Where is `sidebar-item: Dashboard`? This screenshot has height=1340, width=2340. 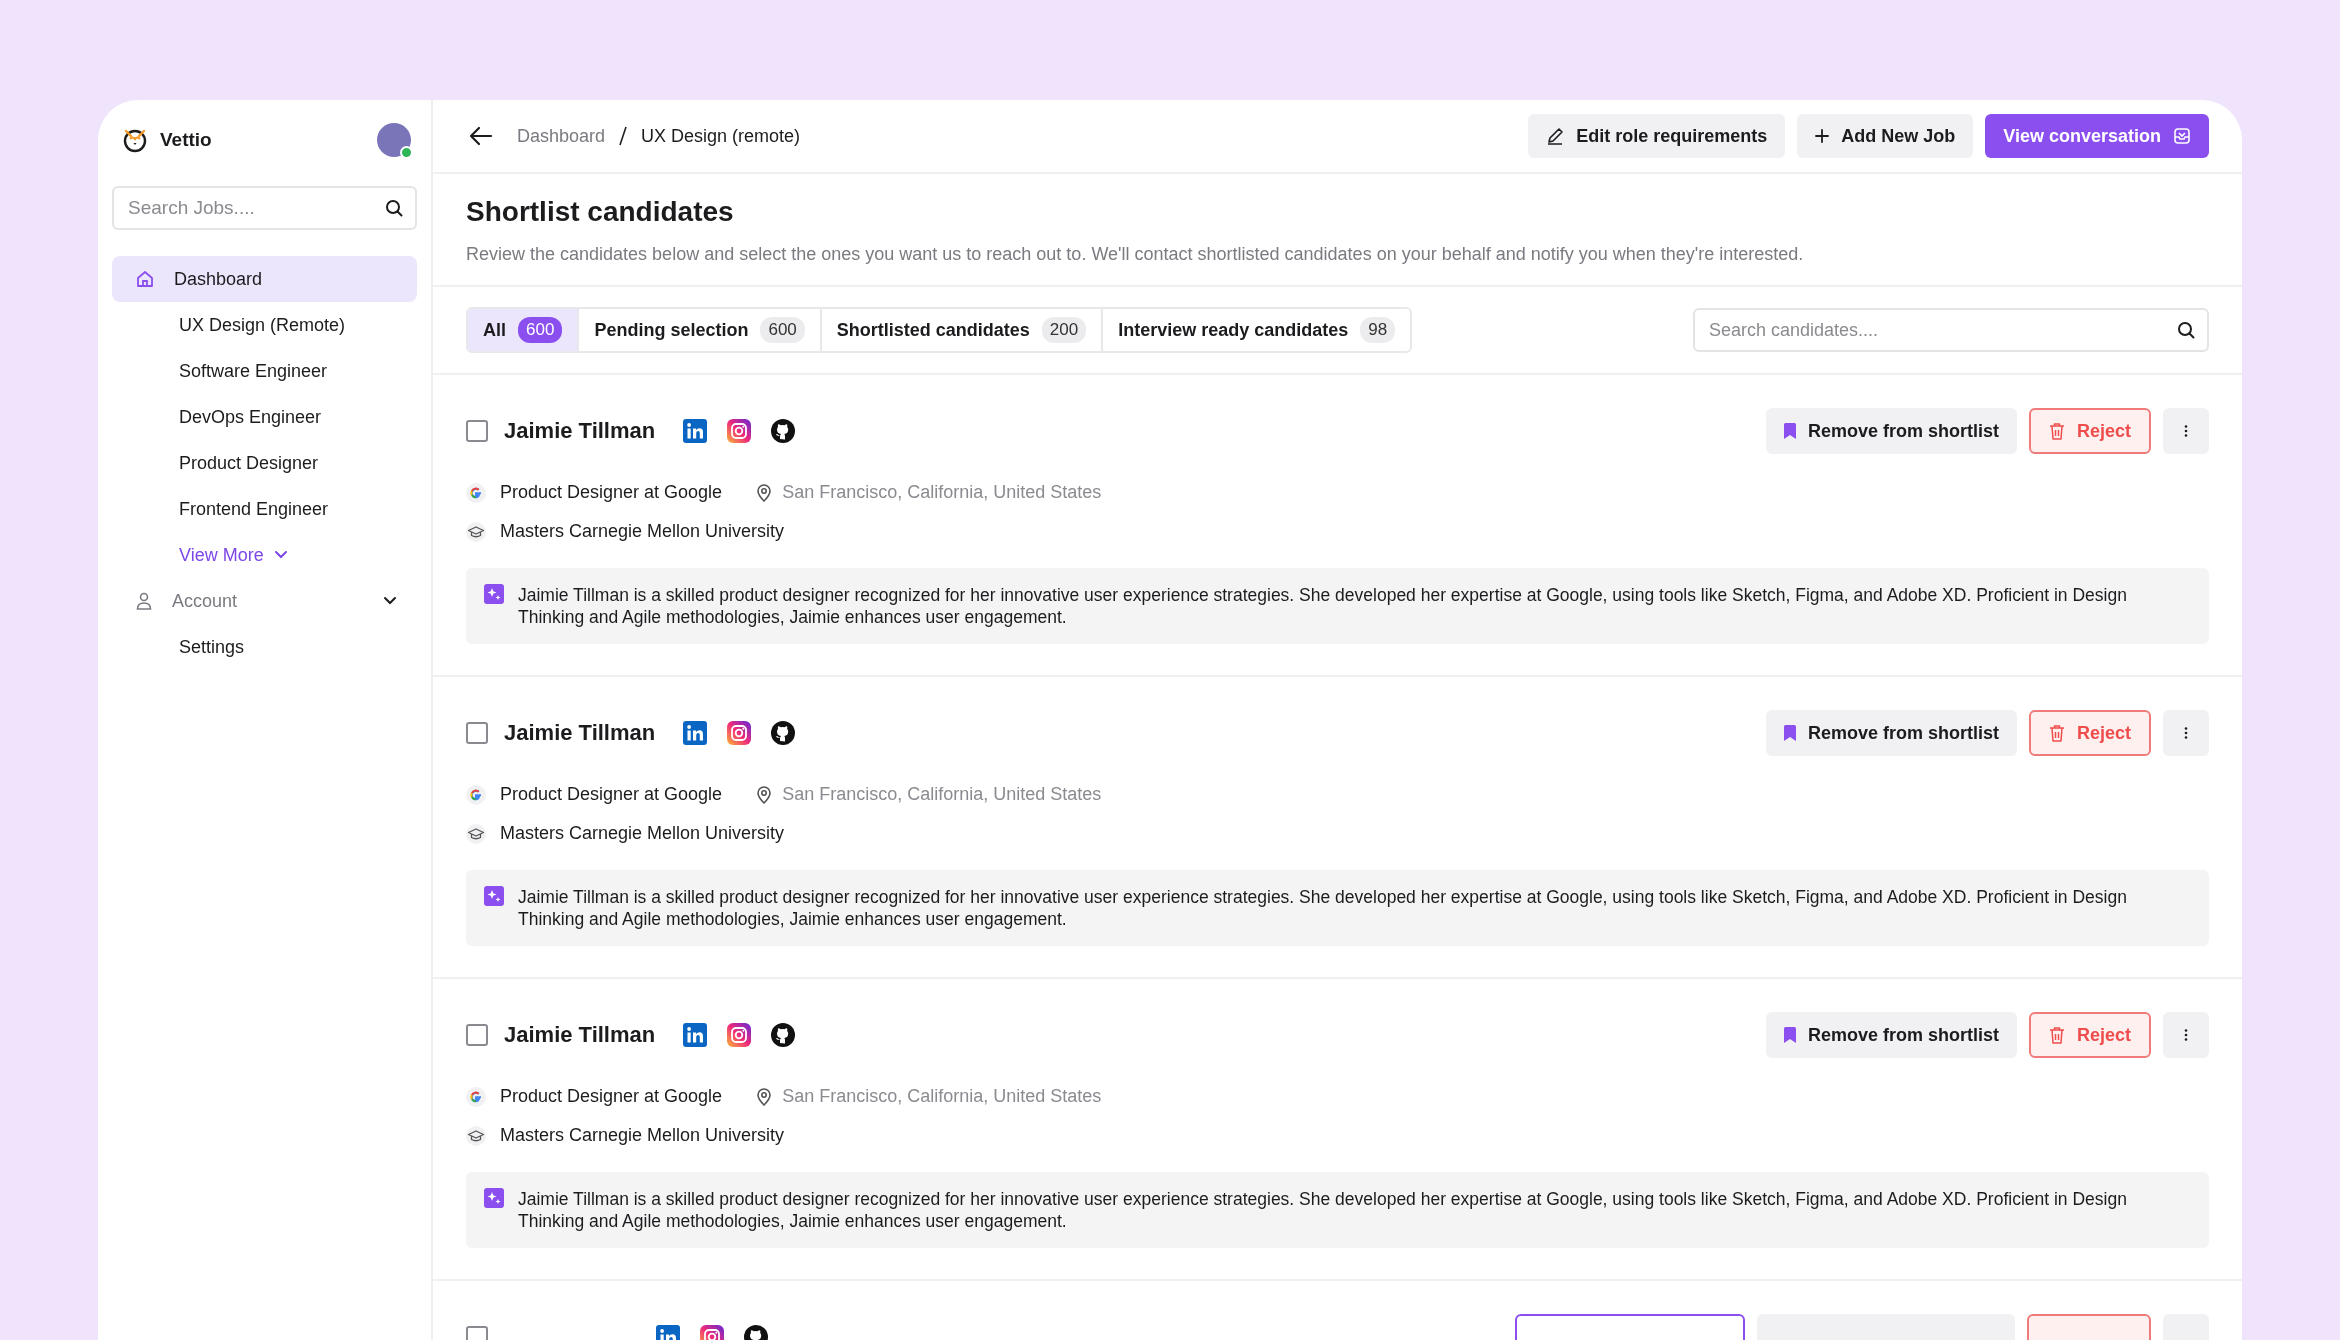 sidebar-item: Dashboard is located at coordinates (264, 279).